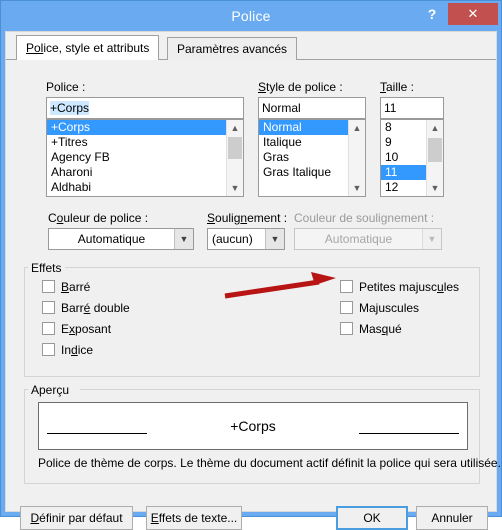 The width and height of the screenshot is (502, 530). Describe the element at coordinates (46, 268) in the screenshot. I see `effects-group-title: Effets` at that location.